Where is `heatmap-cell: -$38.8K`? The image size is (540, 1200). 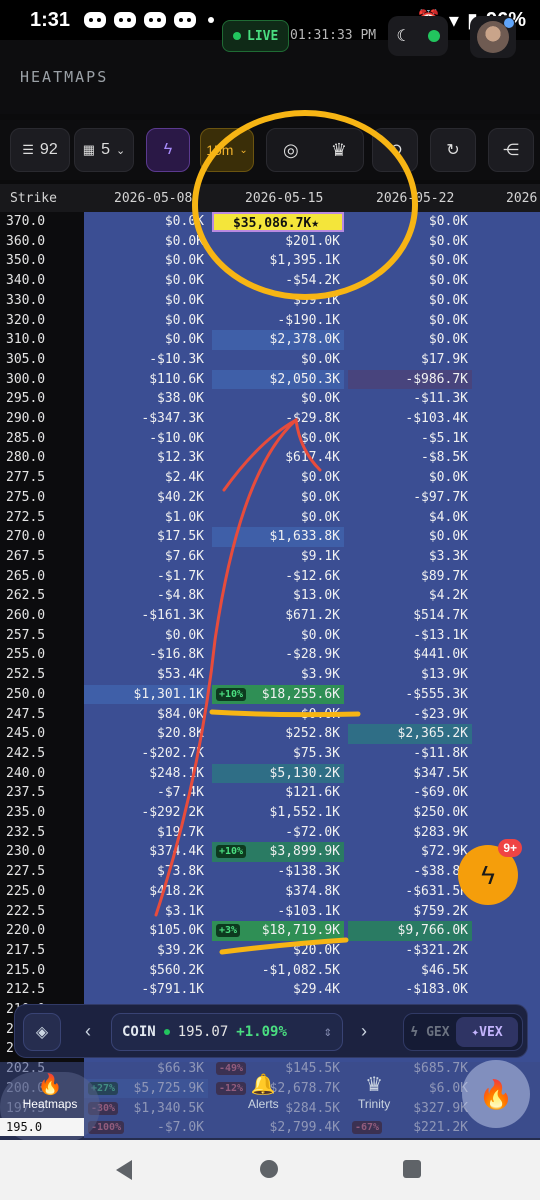 heatmap-cell: -$38.8K is located at coordinates (410, 872).